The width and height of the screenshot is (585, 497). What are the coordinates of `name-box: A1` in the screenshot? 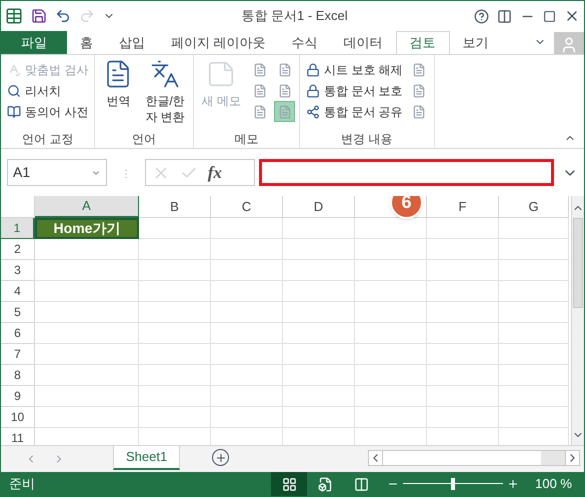 It's located at (57, 172).